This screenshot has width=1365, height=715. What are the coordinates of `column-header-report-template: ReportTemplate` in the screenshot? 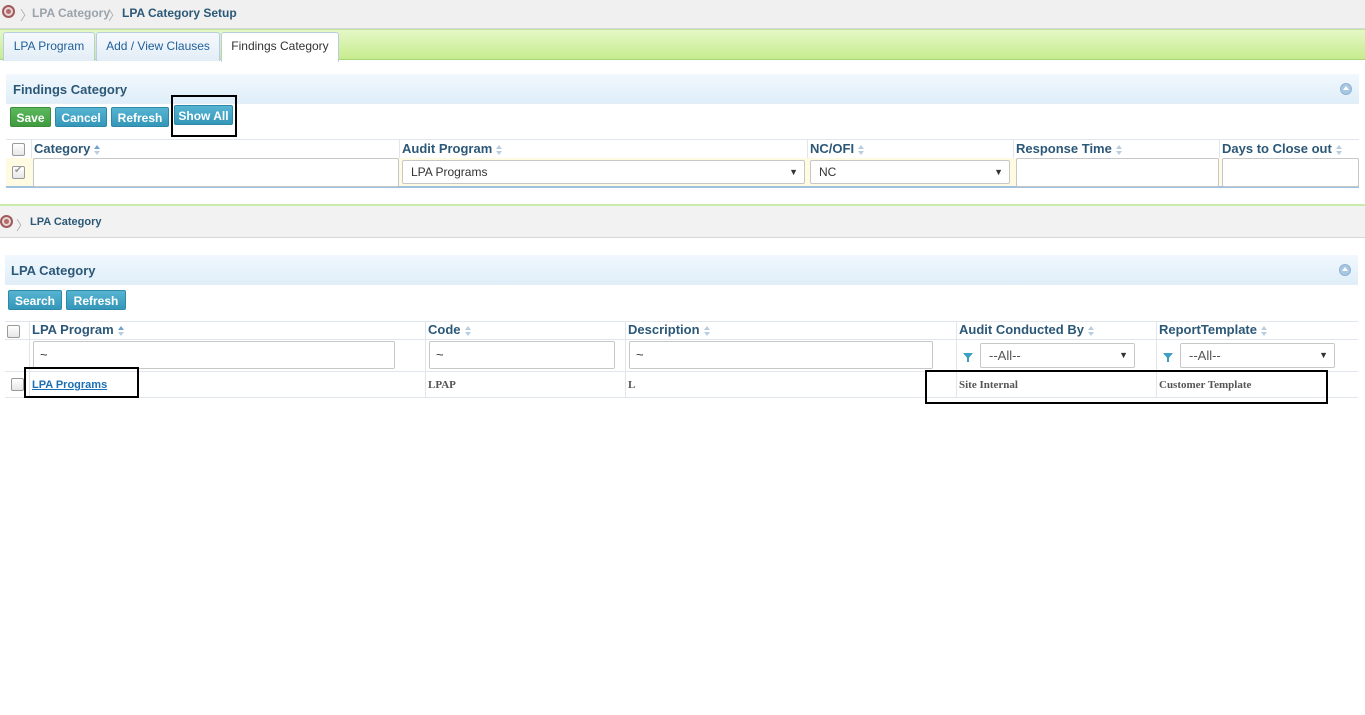 It's located at (1213, 329).